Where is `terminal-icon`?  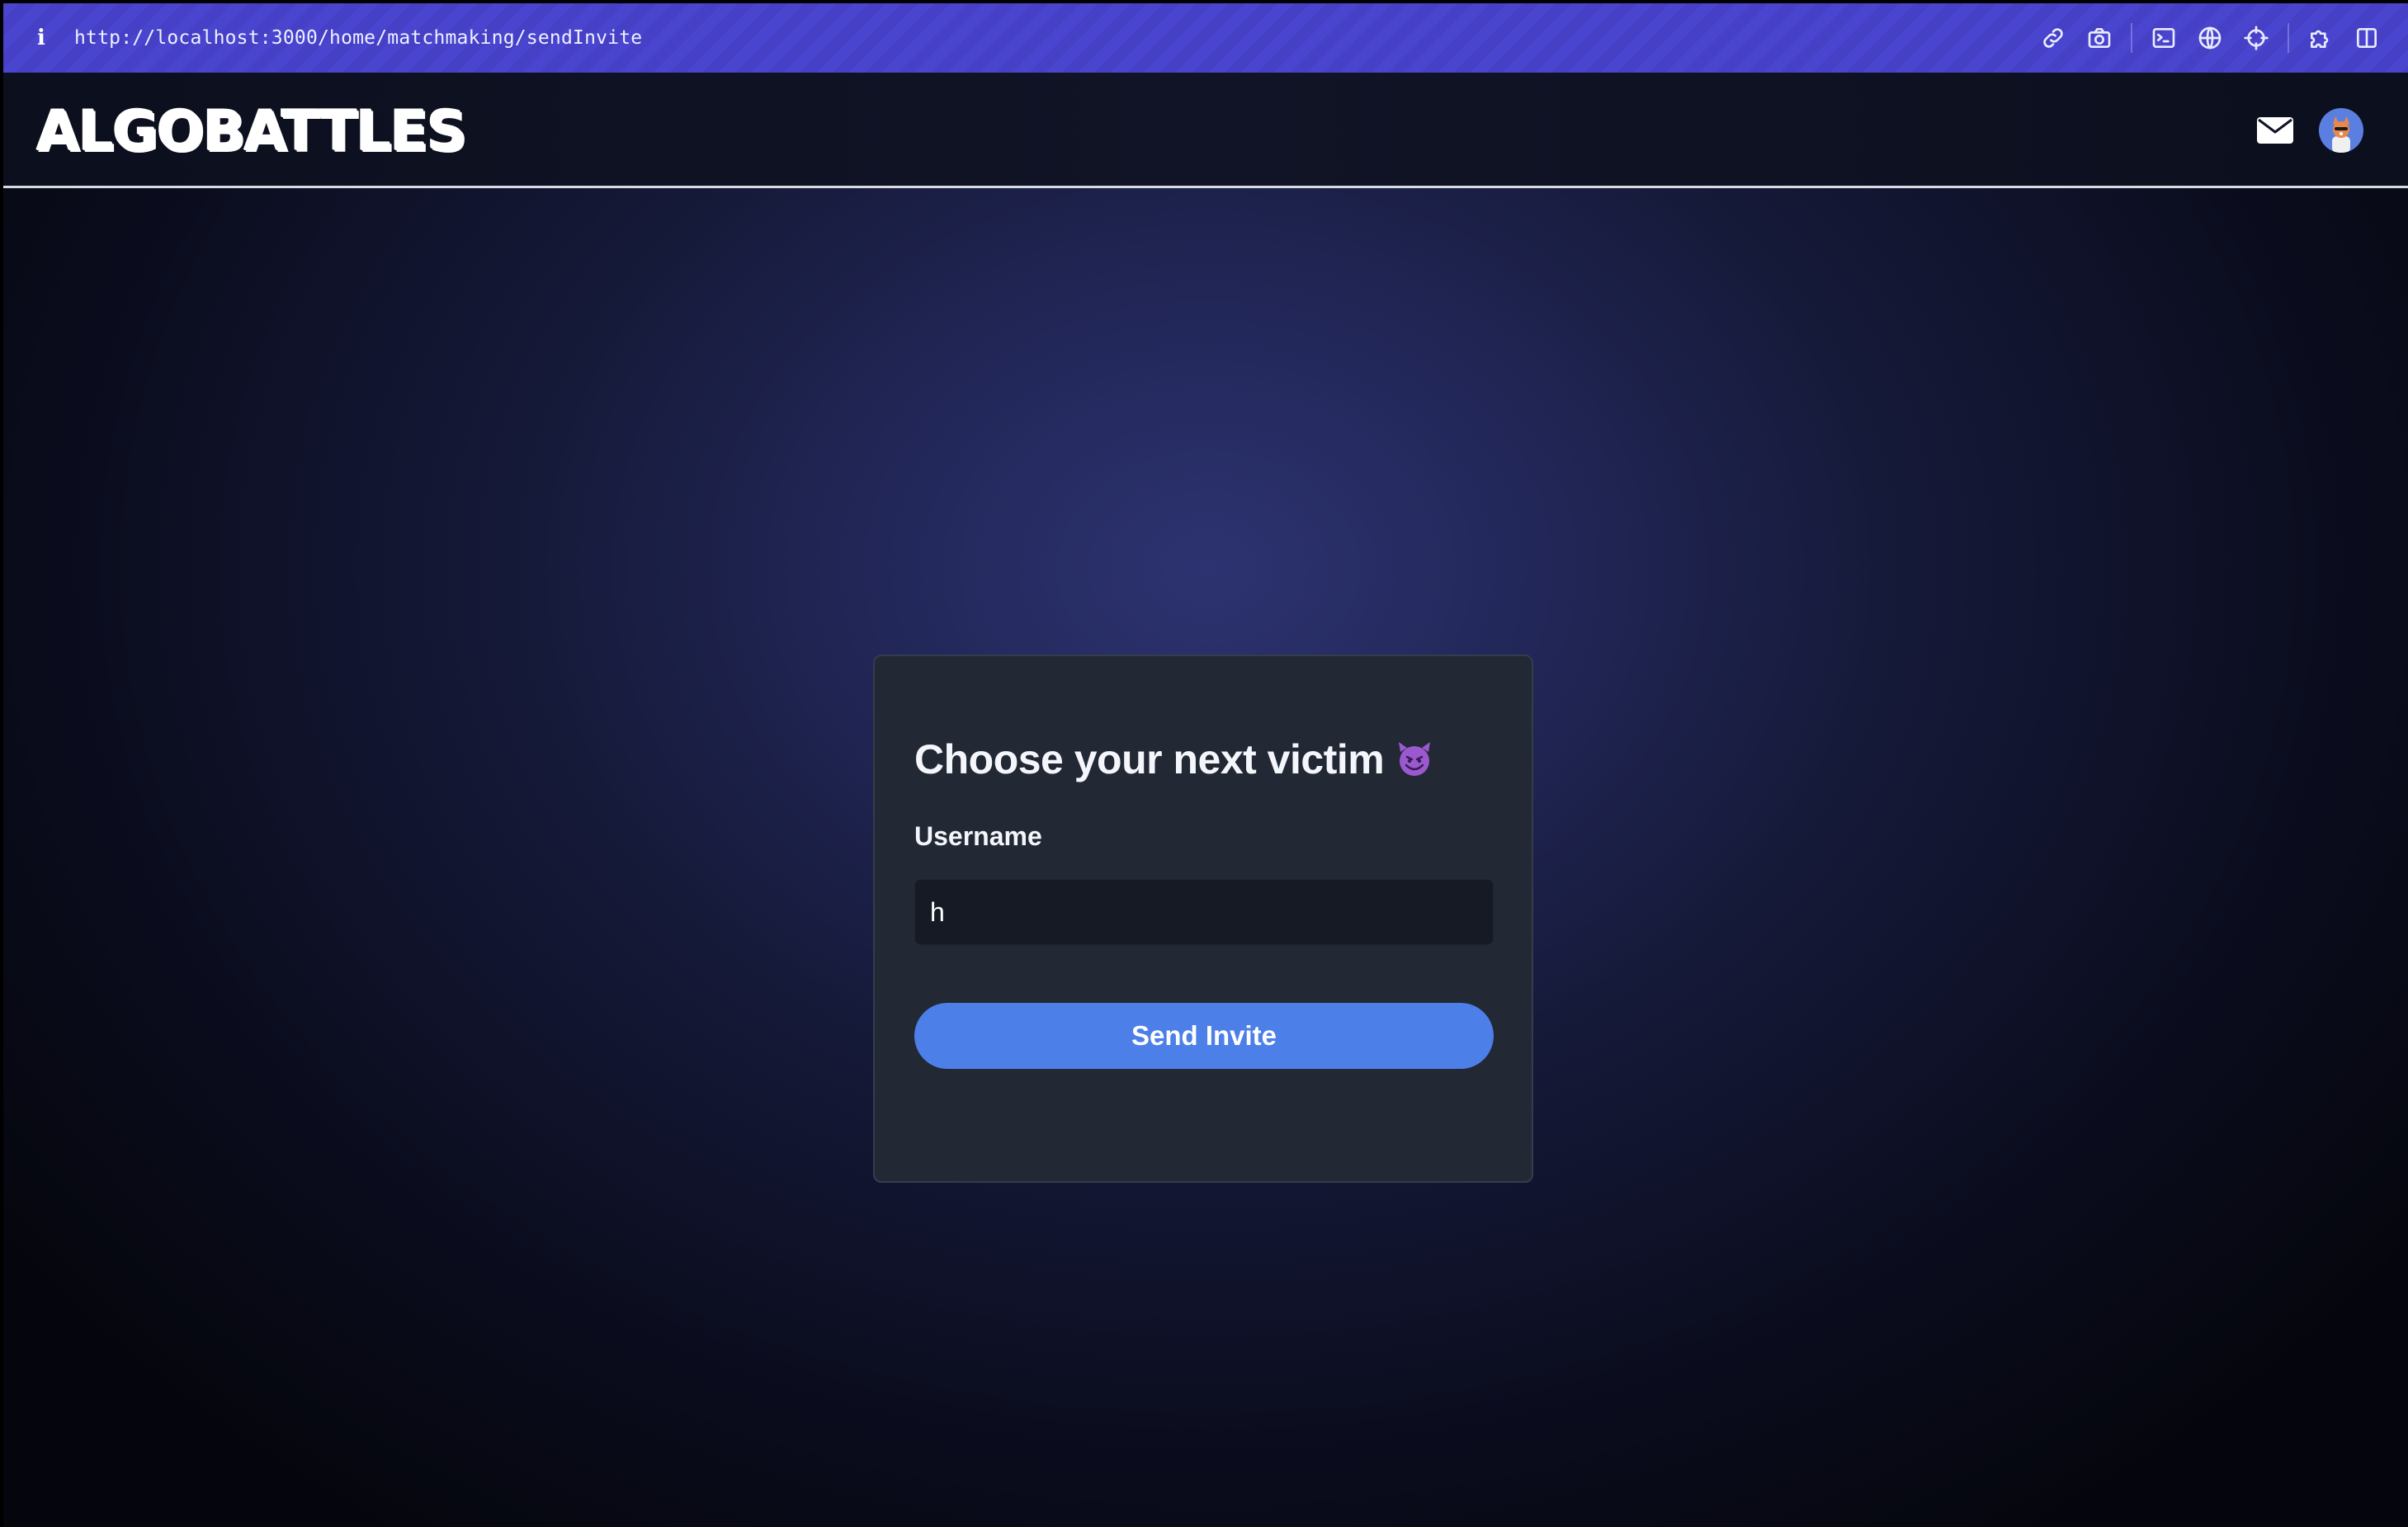
terminal-icon is located at coordinates (2164, 38).